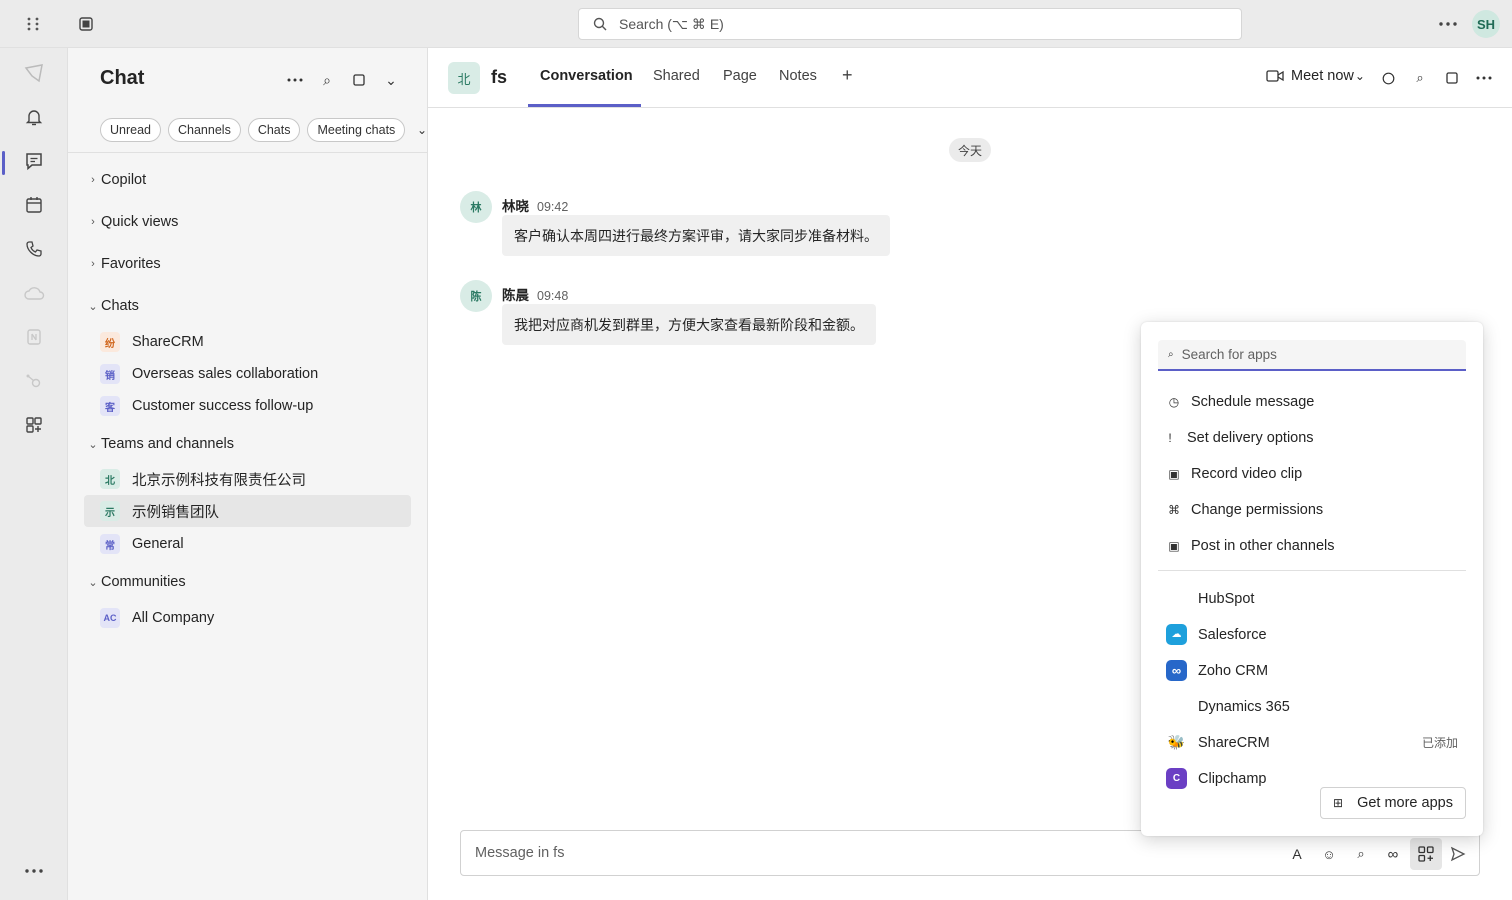 This screenshot has width=1512, height=900. Describe the element at coordinates (247, 479) in the screenshot. I see `team-item-beijing: 北北京示例科技有限责任公司` at that location.